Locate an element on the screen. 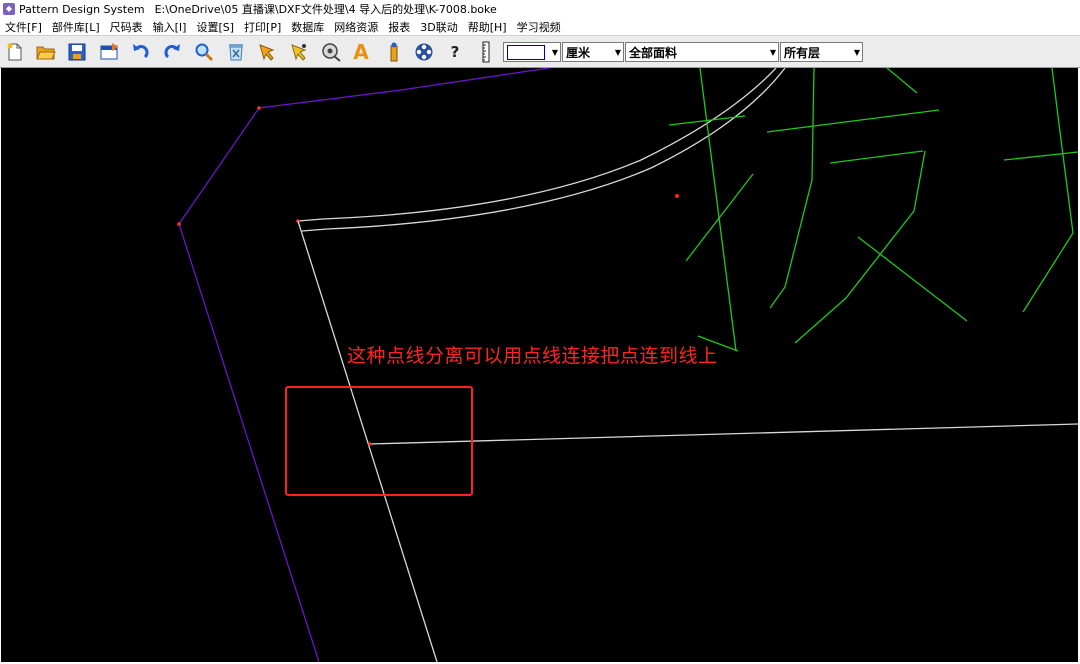 This screenshot has width=1080, height=664. fabric-value: 全部面料 is located at coordinates (653, 52).